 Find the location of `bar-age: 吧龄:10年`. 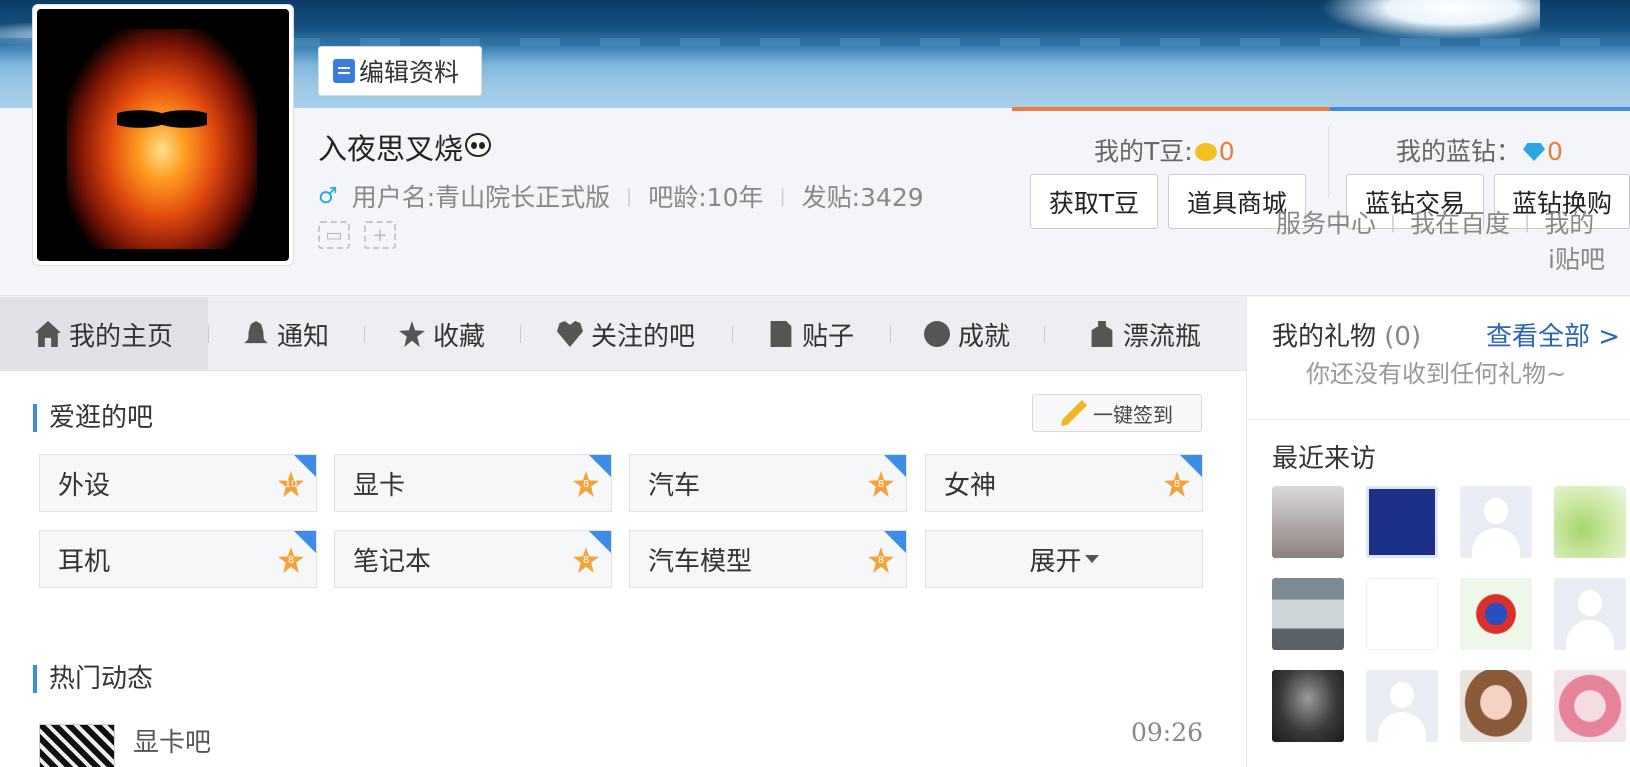

bar-age: 吧龄:10年 is located at coordinates (706, 197).